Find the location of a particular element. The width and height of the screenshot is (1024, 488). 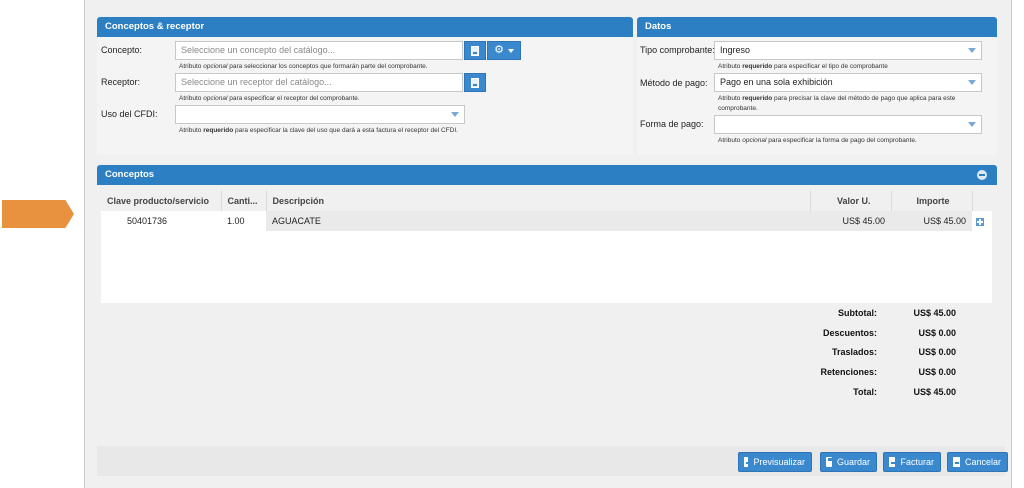

facturar-button: Facturar is located at coordinates (912, 462).